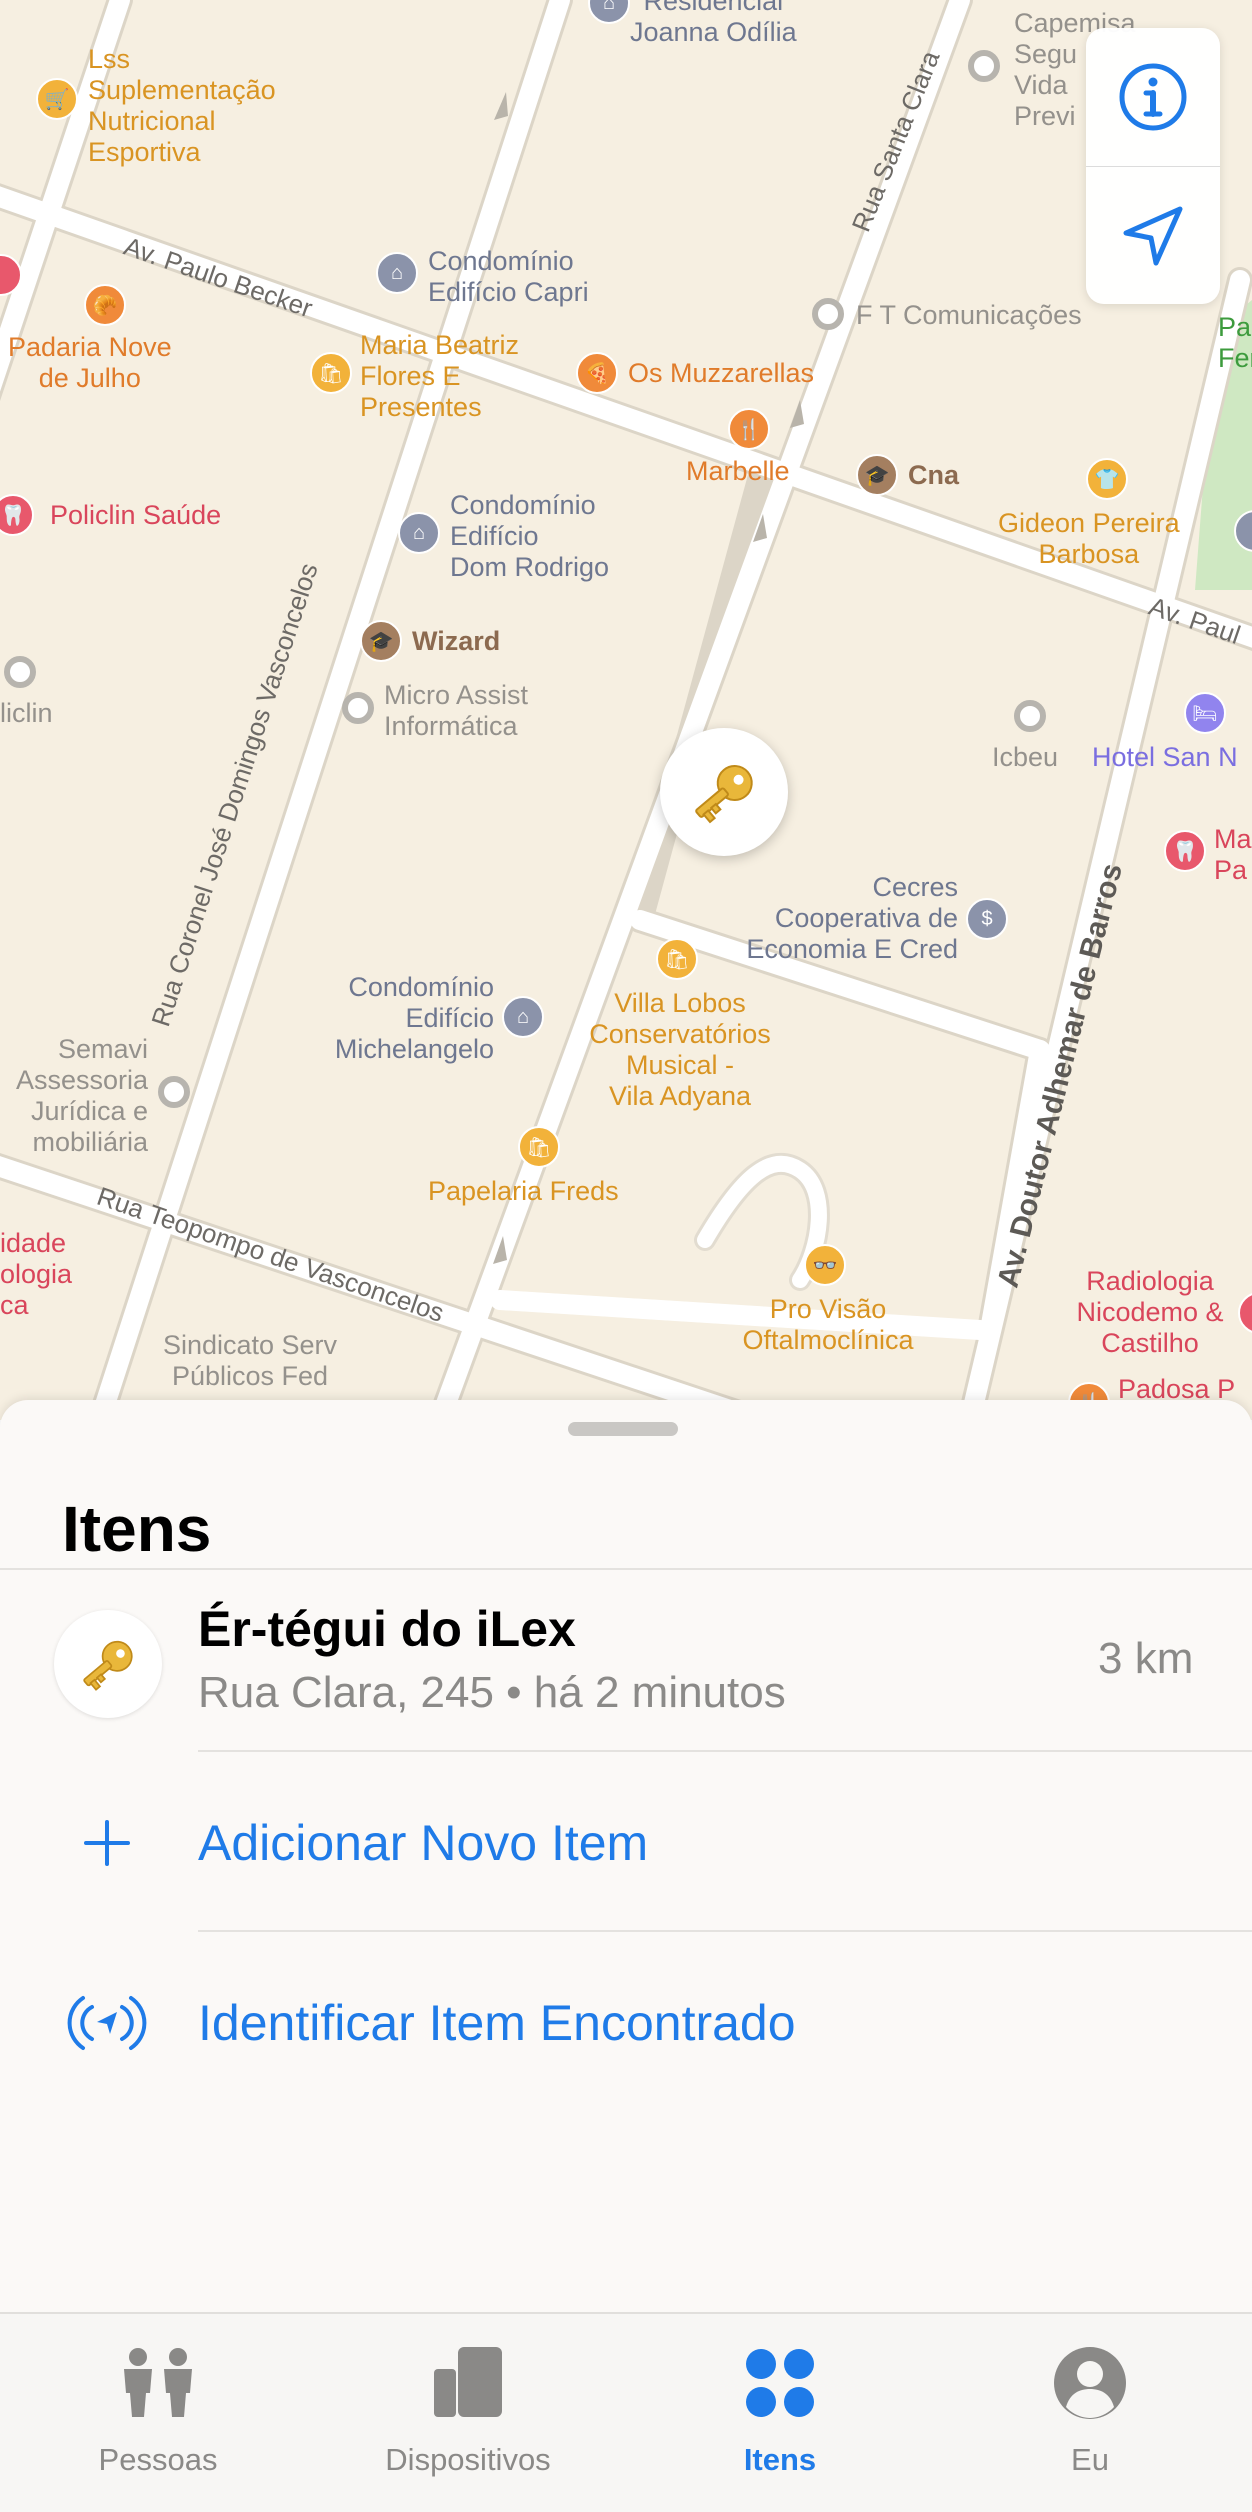 The width and height of the screenshot is (1252, 2512). I want to click on poi-marbelle: Marbelle, so click(738, 471).